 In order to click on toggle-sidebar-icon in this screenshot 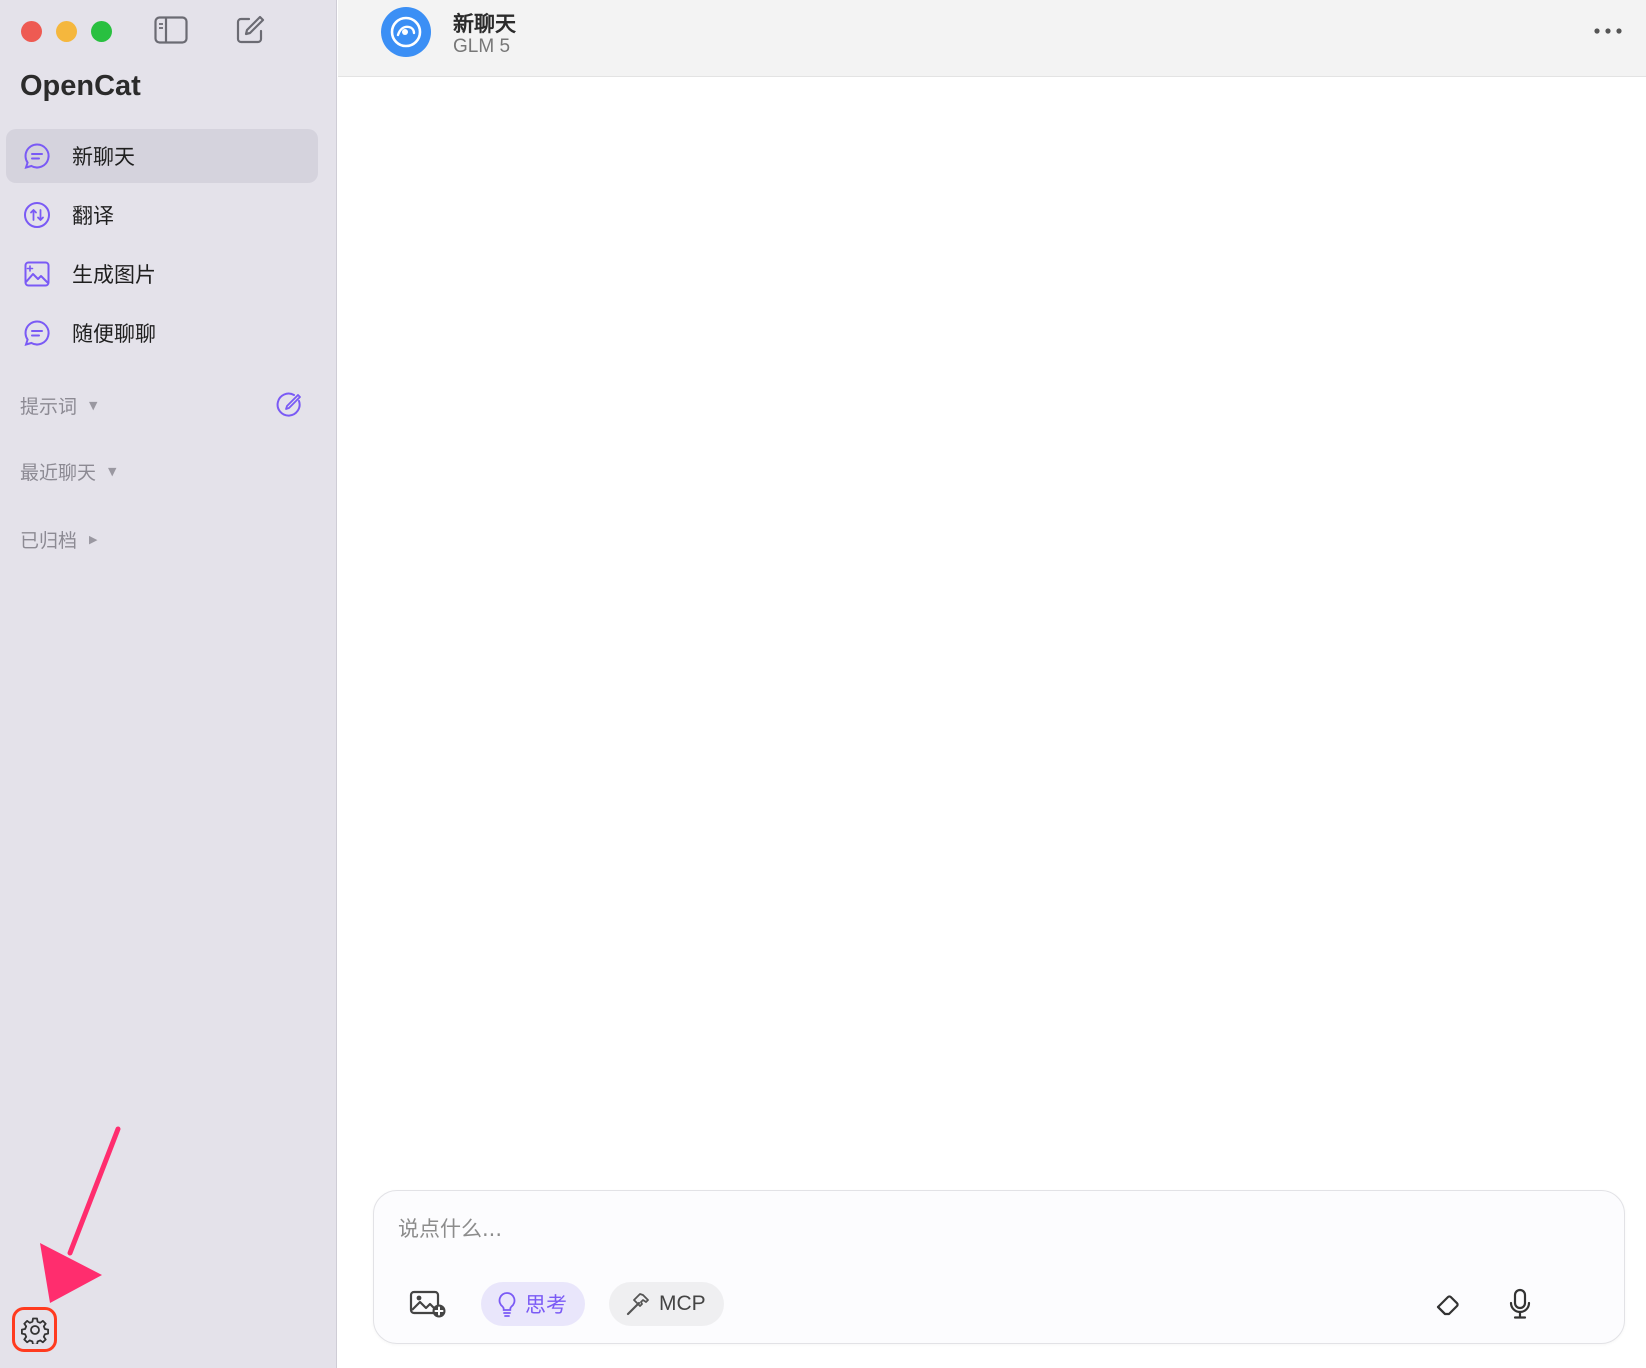, I will do `click(171, 30)`.